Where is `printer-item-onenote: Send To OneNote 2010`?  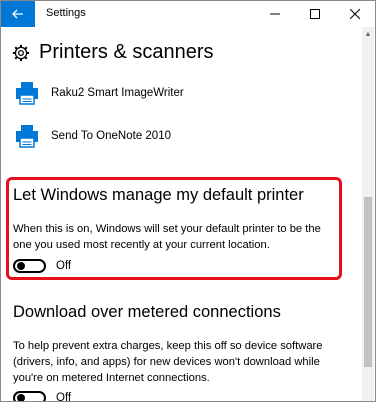 printer-item-onenote: Send To OneNote 2010 is located at coordinates (92, 136).